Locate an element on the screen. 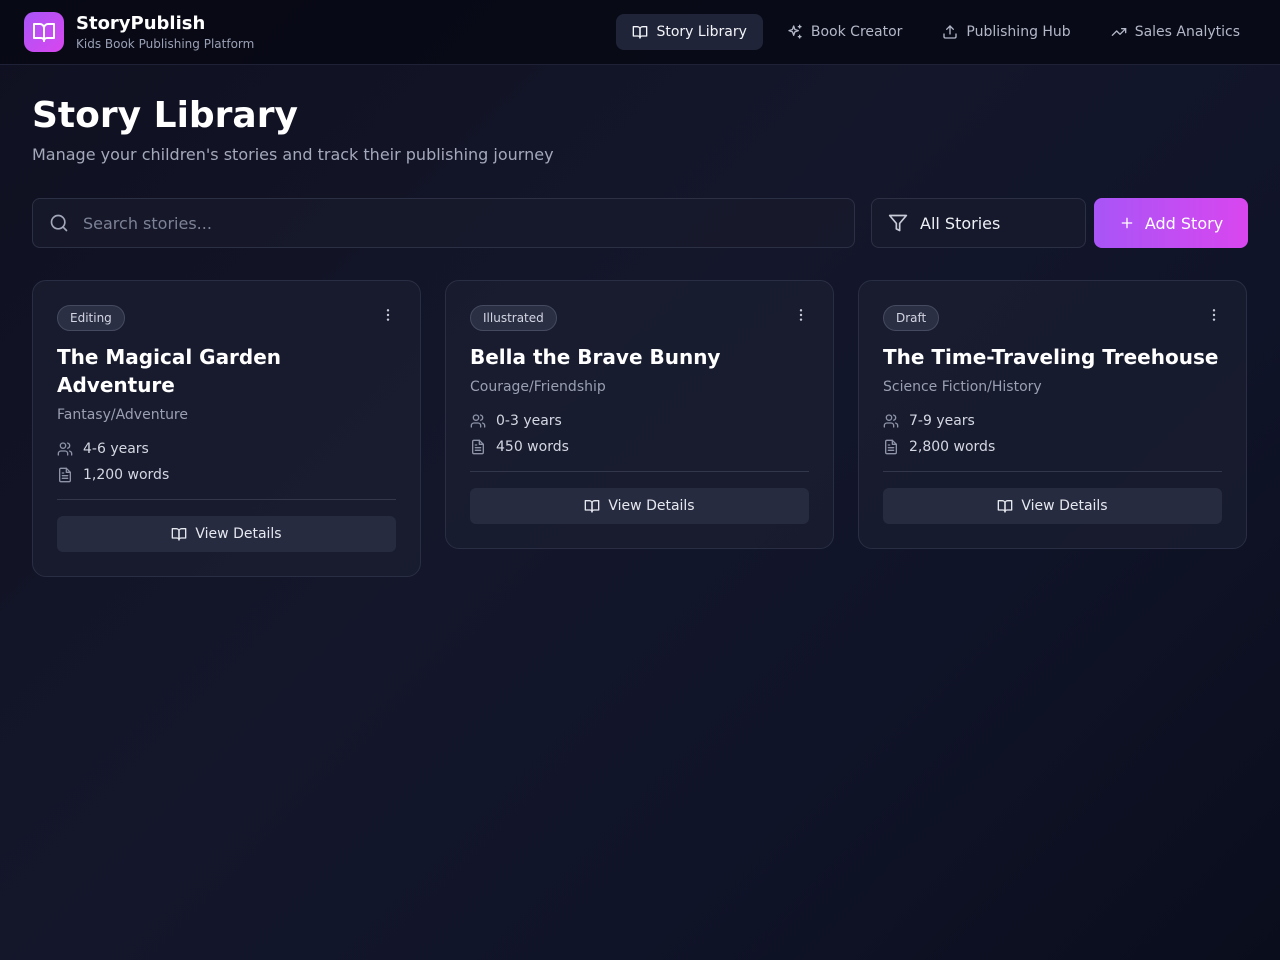  nav-item-story-library: Story Library is located at coordinates (689, 32).